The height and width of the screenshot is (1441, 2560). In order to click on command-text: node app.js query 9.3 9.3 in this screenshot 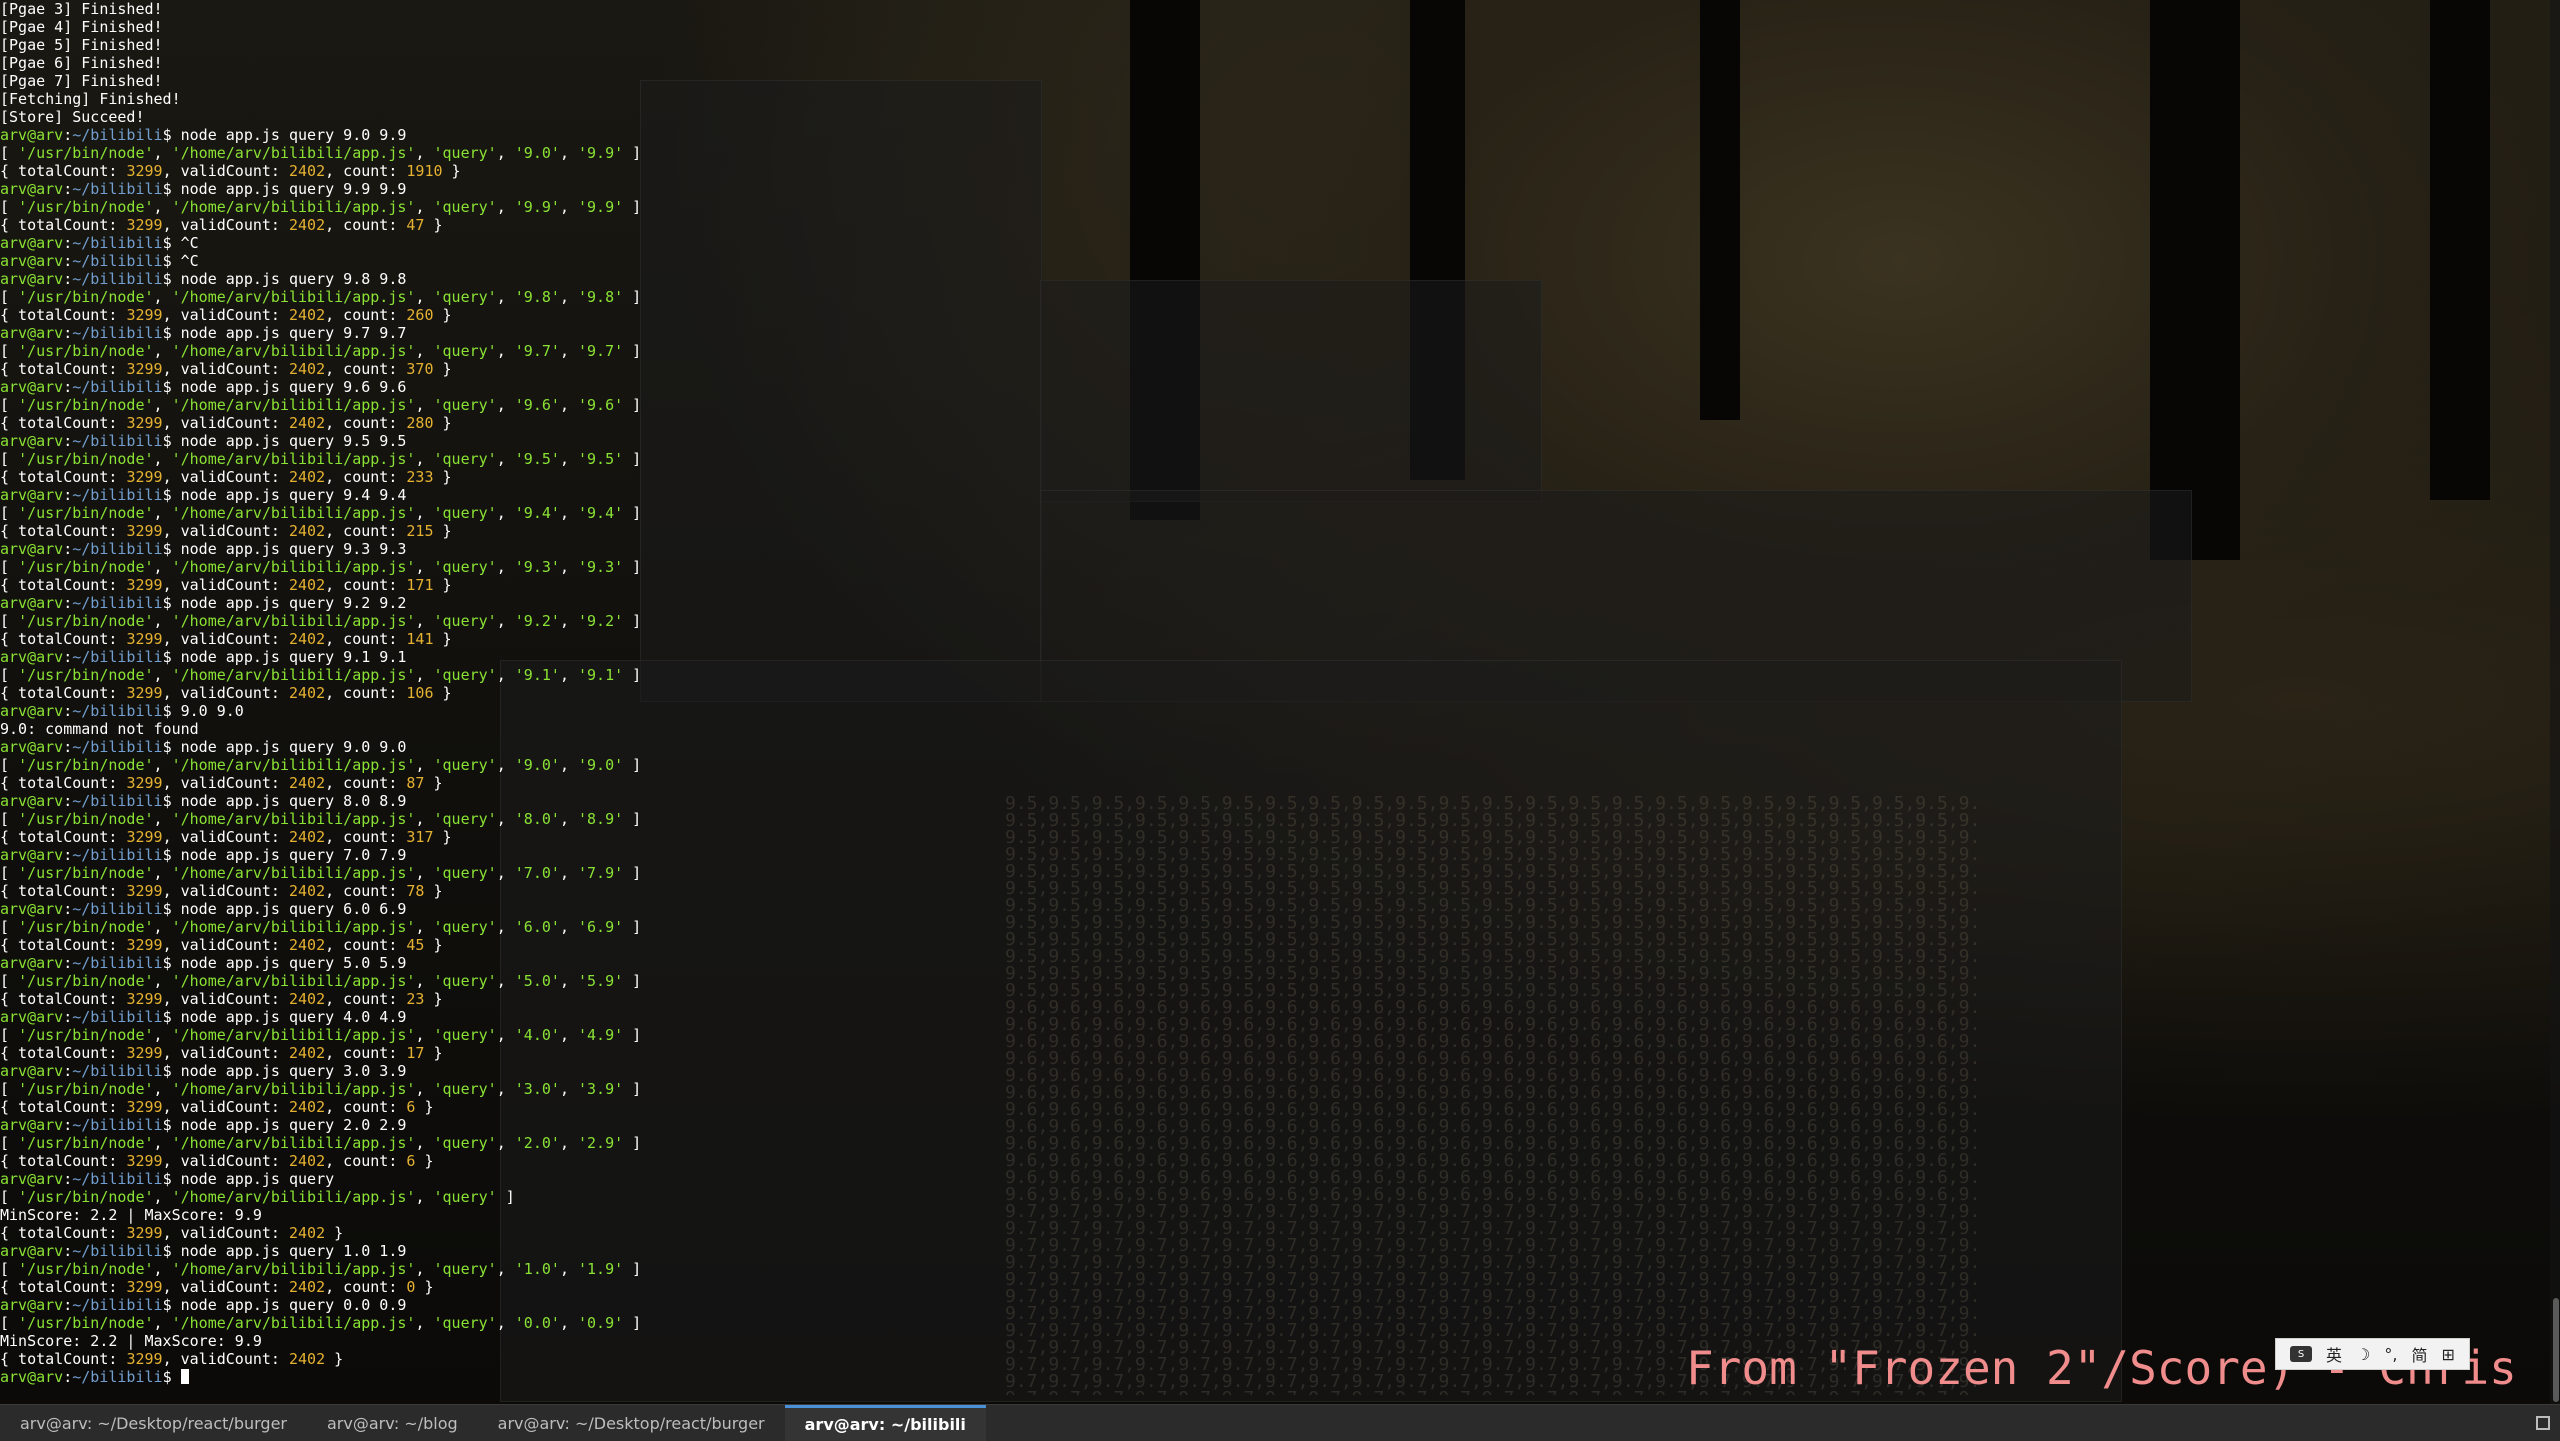, I will do `click(293, 549)`.